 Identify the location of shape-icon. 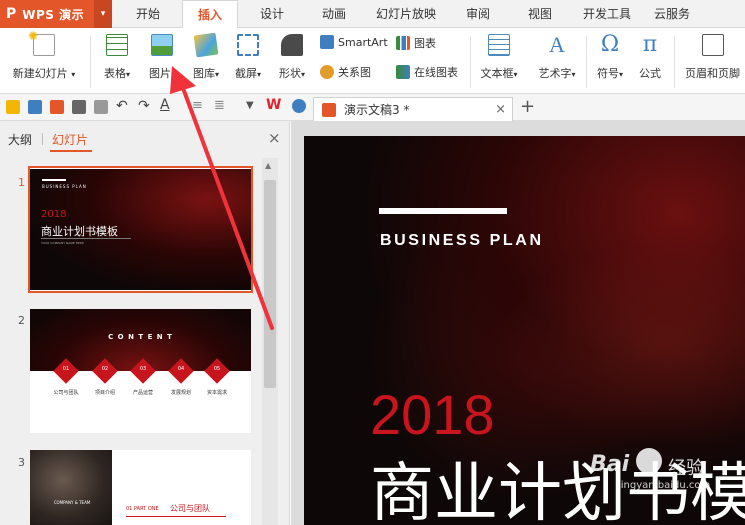
(292, 45).